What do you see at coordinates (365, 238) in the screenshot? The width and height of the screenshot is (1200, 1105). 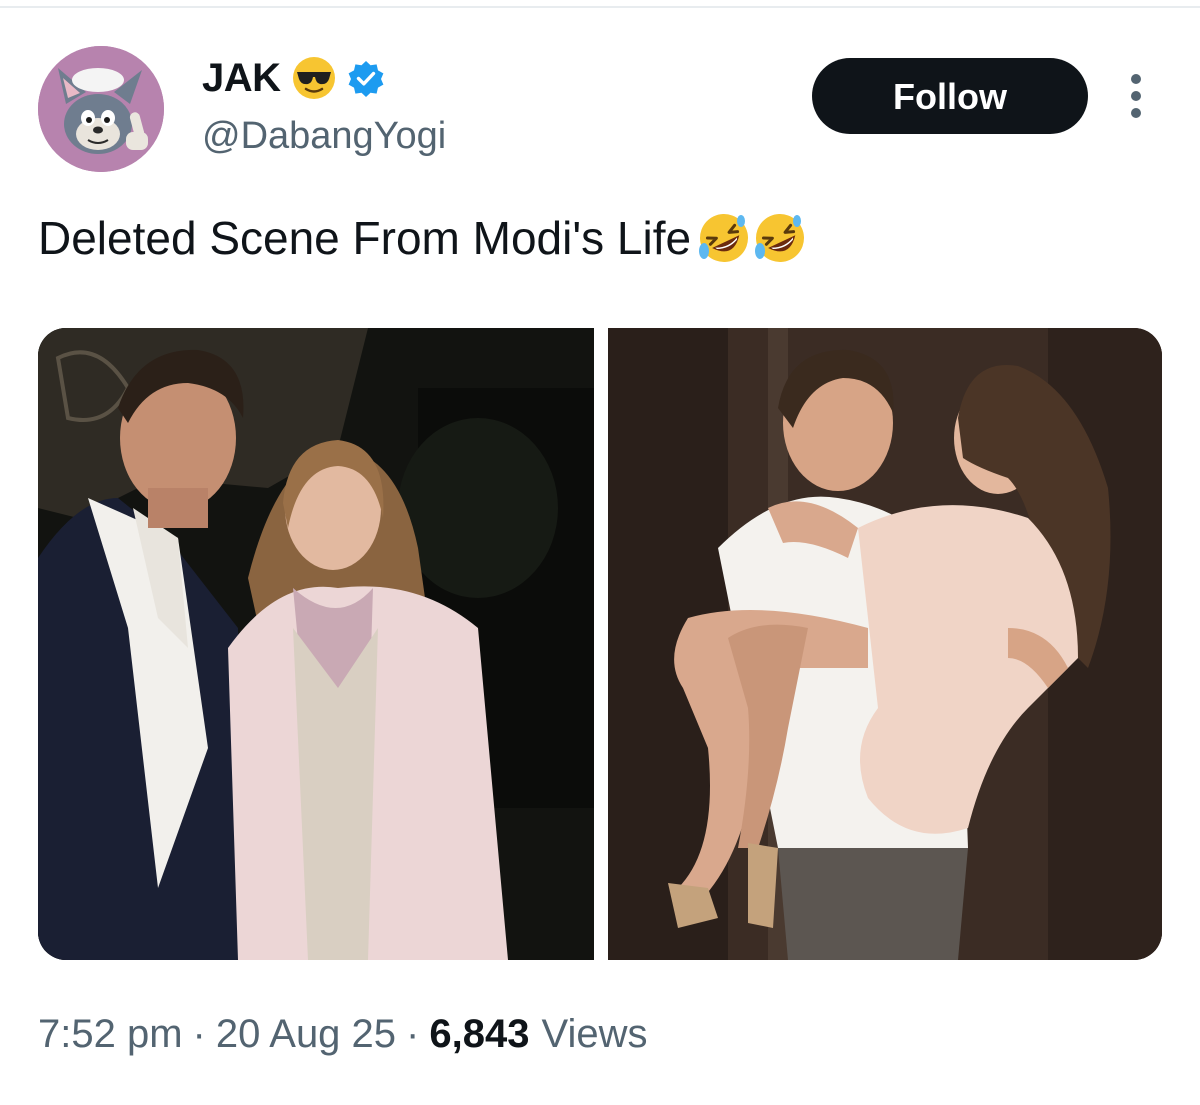 I see `tweet-text-body: Deleted Scene From Modi's Life` at bounding box center [365, 238].